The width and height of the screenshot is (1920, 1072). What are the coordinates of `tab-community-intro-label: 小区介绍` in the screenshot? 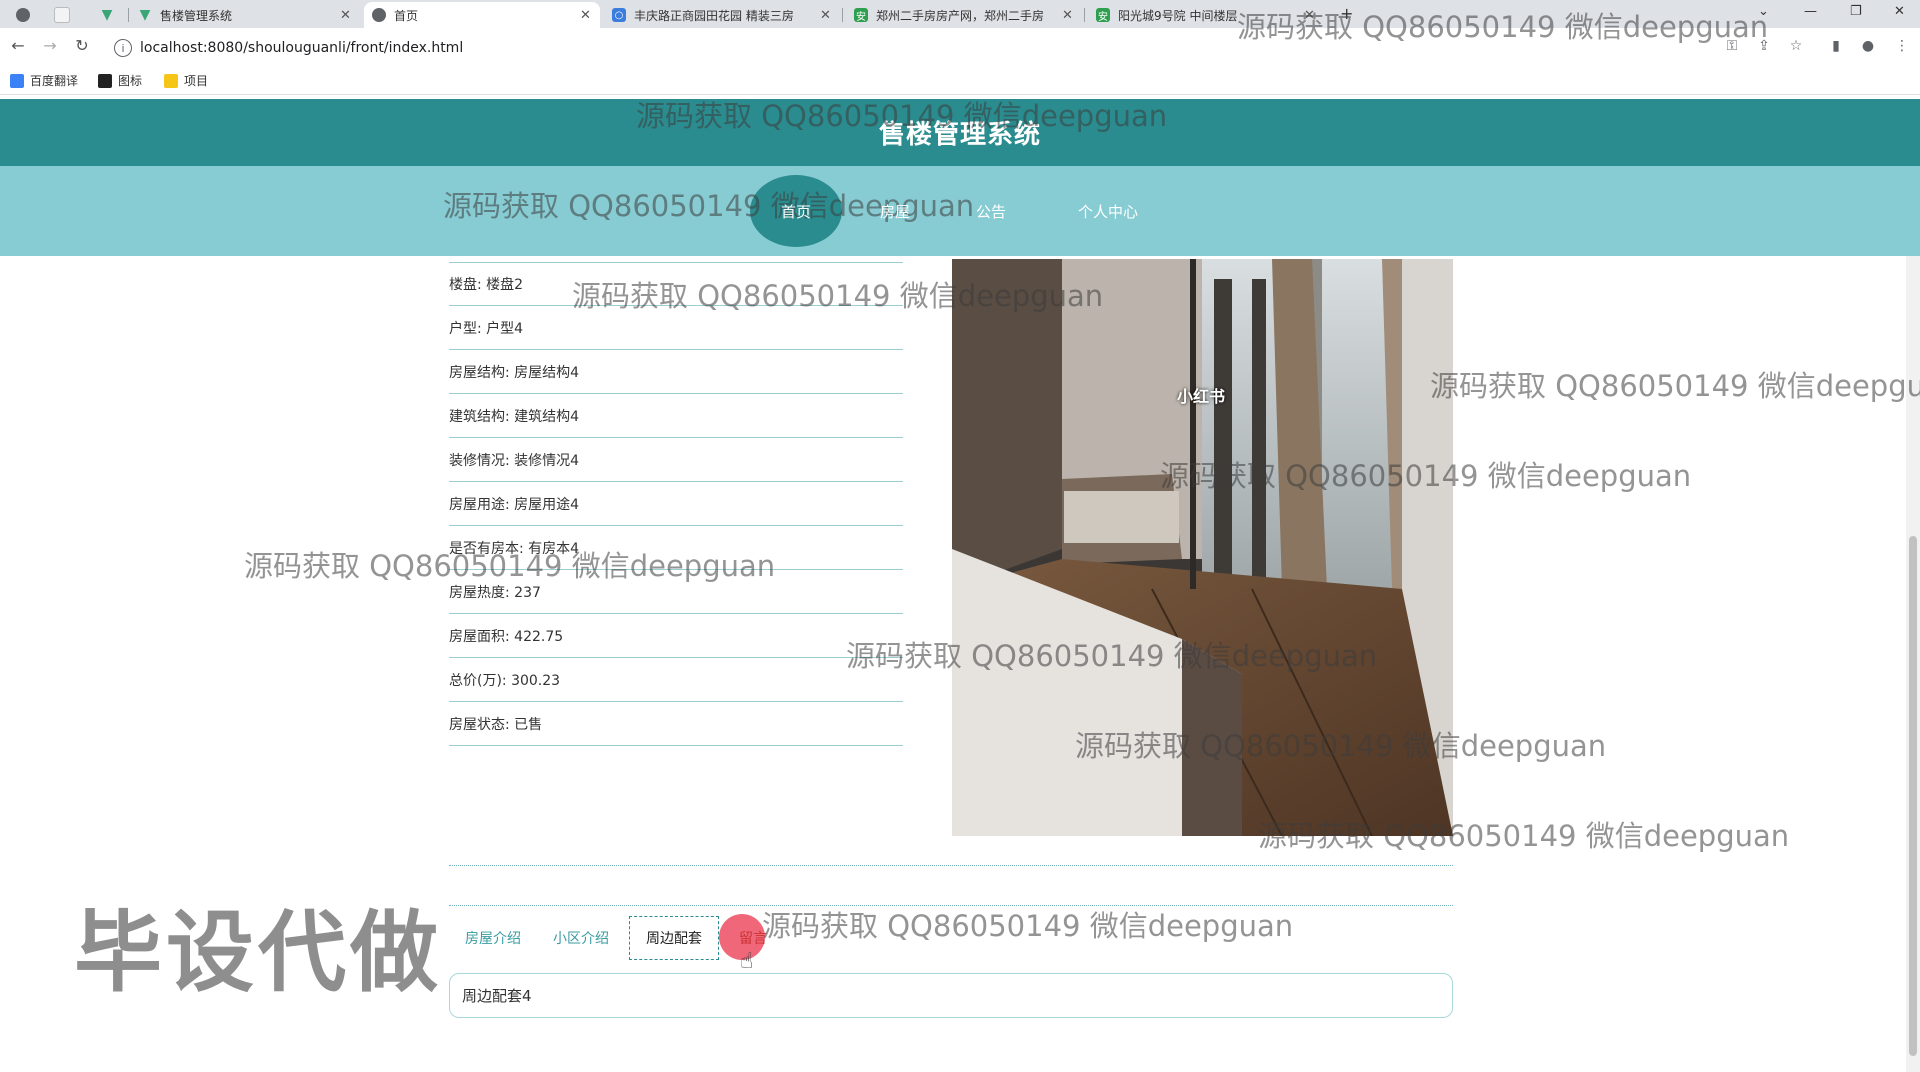 It's located at (581, 939).